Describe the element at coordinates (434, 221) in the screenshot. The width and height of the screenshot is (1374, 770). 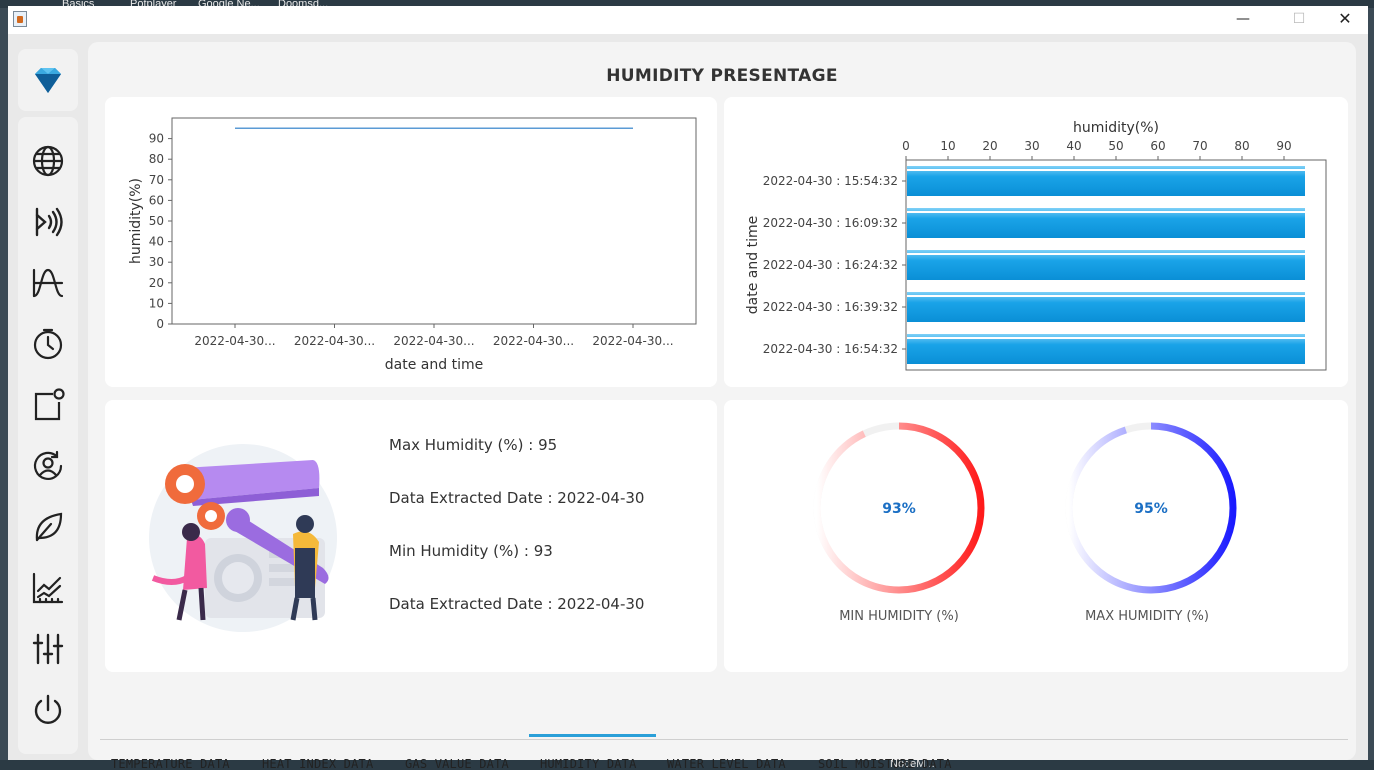
I see `line-plot-area` at that location.